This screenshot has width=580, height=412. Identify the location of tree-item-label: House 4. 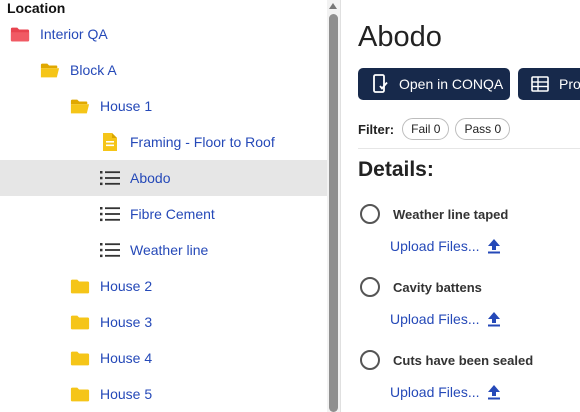
(126, 358).